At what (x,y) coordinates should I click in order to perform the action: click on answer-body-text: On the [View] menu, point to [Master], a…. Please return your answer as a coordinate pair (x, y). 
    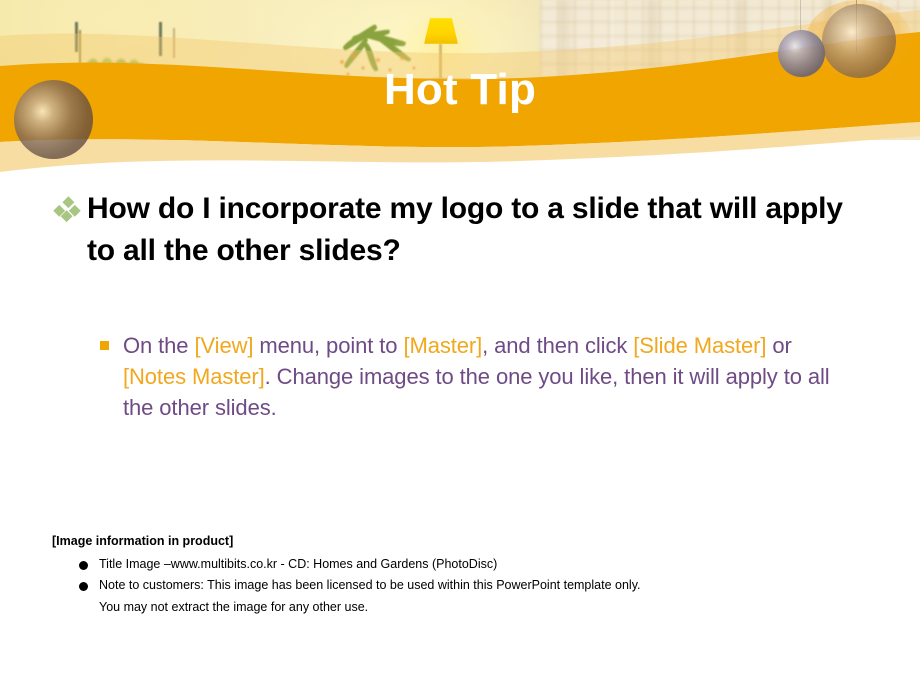
    Looking at the image, I should click on (491, 377).